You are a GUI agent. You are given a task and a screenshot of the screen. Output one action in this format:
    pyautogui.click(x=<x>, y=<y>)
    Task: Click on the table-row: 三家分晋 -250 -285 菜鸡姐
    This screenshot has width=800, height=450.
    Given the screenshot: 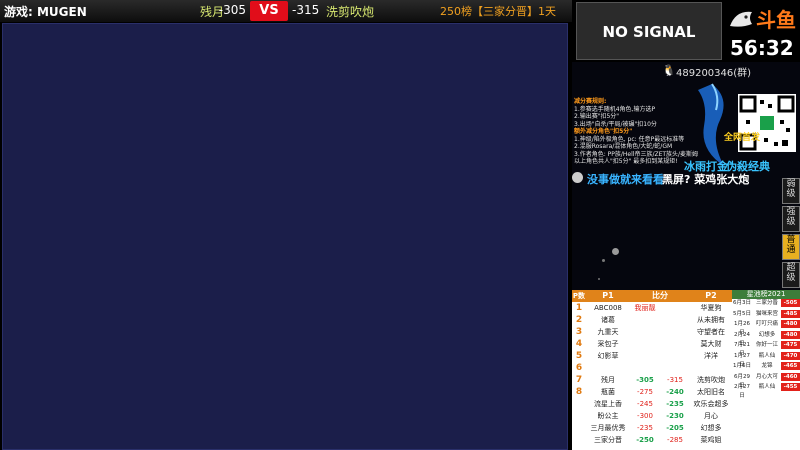 What is the action you would take?
    pyautogui.click(x=652, y=440)
    